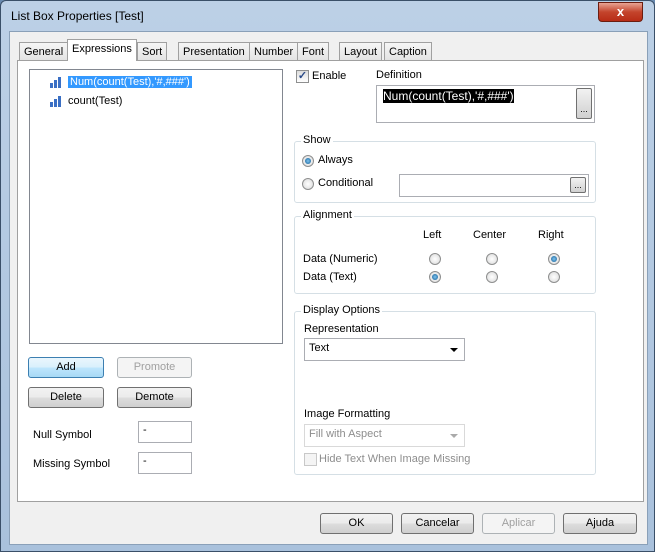 Image resolution: width=655 pixels, height=552 pixels. I want to click on apply-button: Aplicar, so click(518, 523).